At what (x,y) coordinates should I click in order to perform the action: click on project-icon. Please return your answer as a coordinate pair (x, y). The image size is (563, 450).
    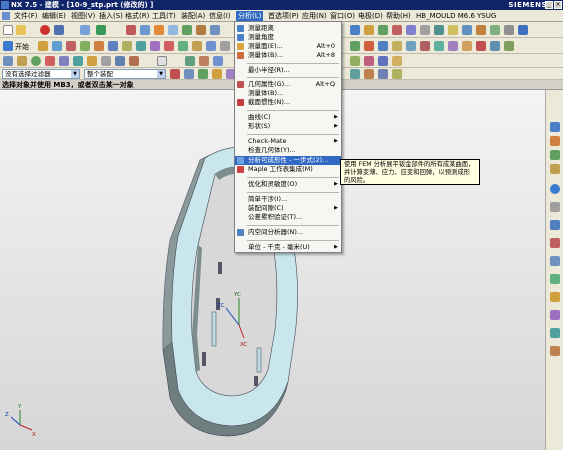
    Looking at the image, I should click on (134, 61).